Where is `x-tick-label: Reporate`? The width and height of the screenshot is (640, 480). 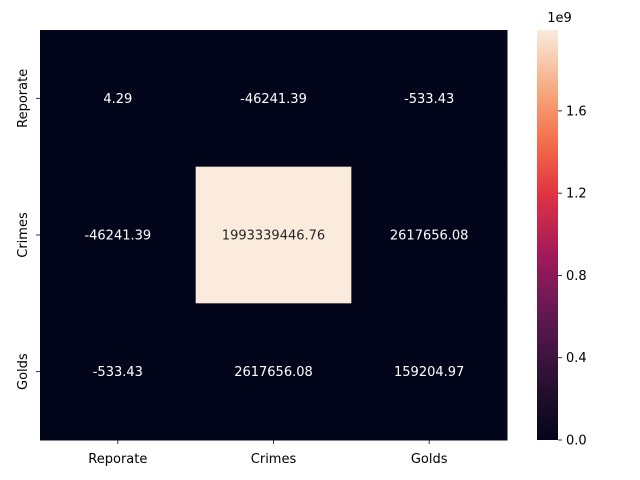 x-tick-label: Reporate is located at coordinates (117, 459).